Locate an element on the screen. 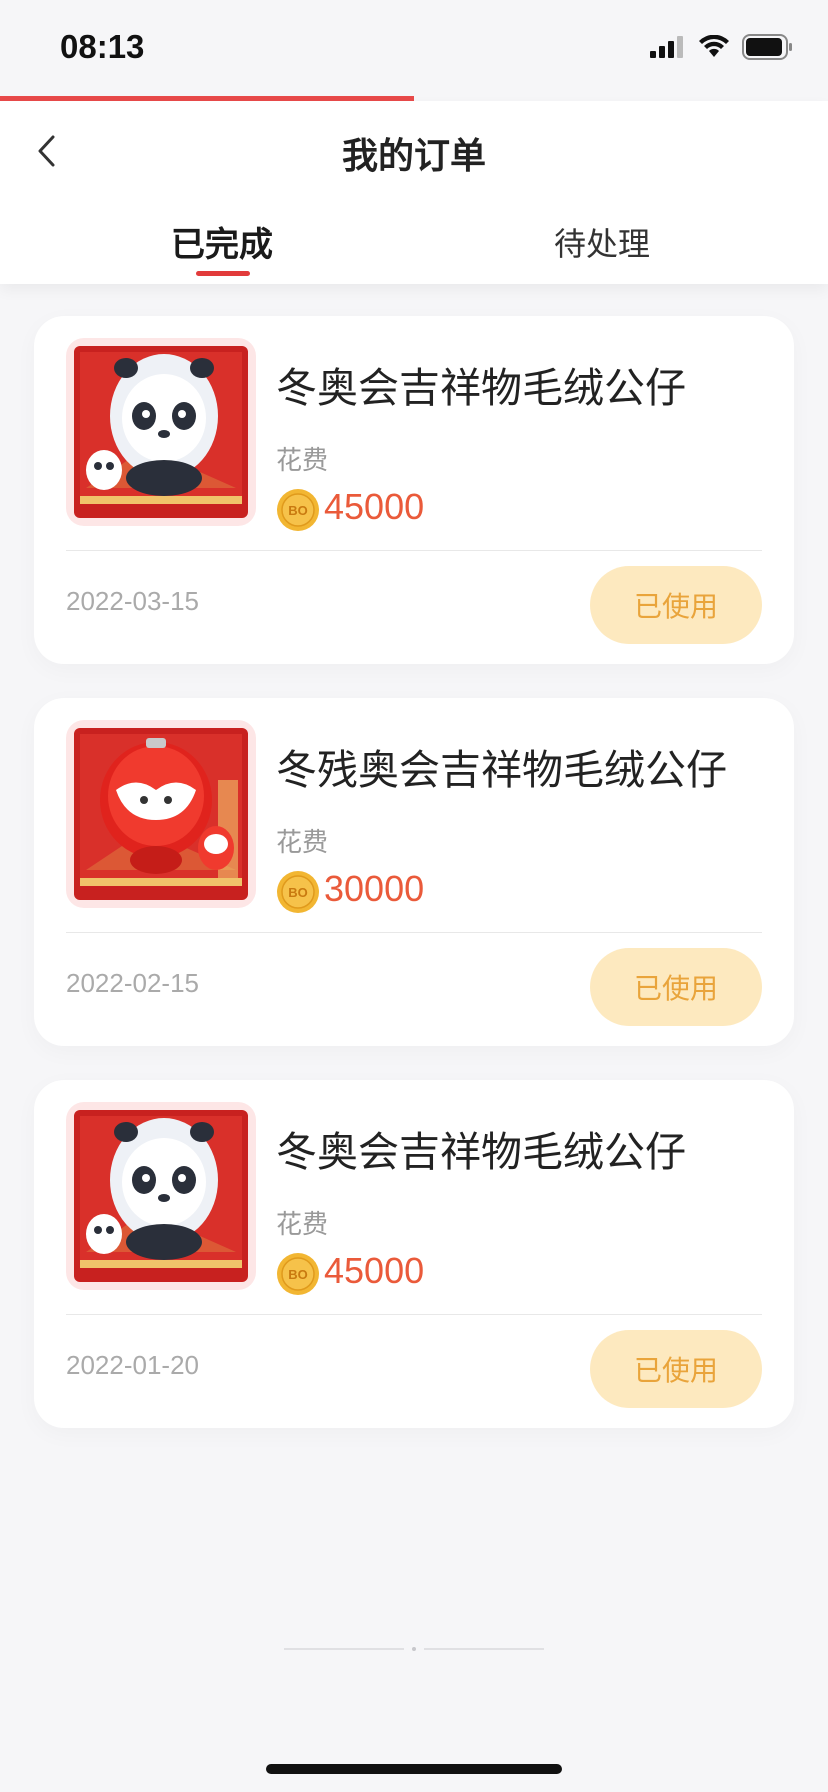 The image size is (828, 1792). order-date: 2022-03-15 is located at coordinates (132, 601).